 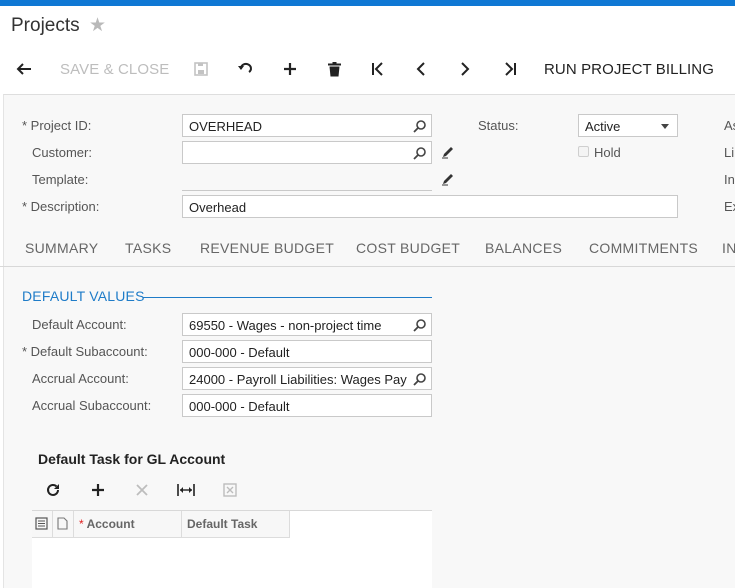 What do you see at coordinates (665, 126) in the screenshot?
I see `chevron-down-icon` at bounding box center [665, 126].